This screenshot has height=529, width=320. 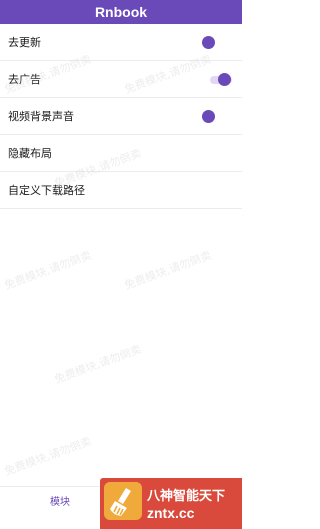 I want to click on update-toggle, so click(x=211, y=42).